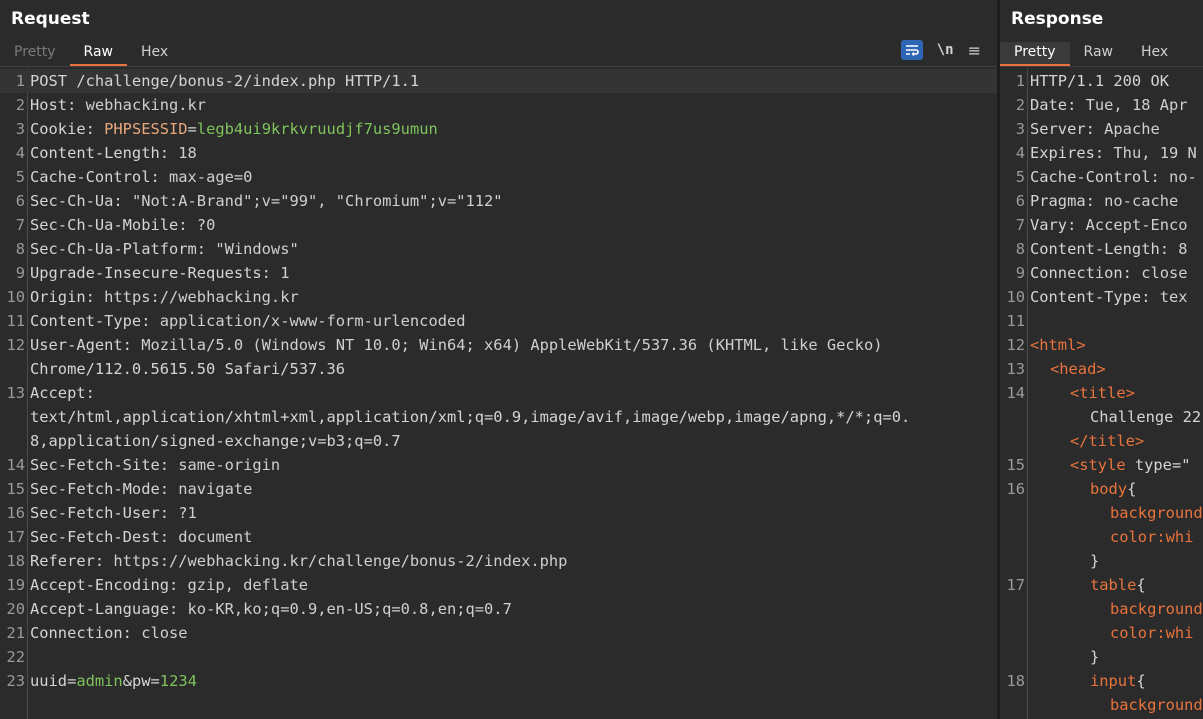 This screenshot has height=719, width=1203. I want to click on markup-token: Challenge 22, so click(1146, 417).